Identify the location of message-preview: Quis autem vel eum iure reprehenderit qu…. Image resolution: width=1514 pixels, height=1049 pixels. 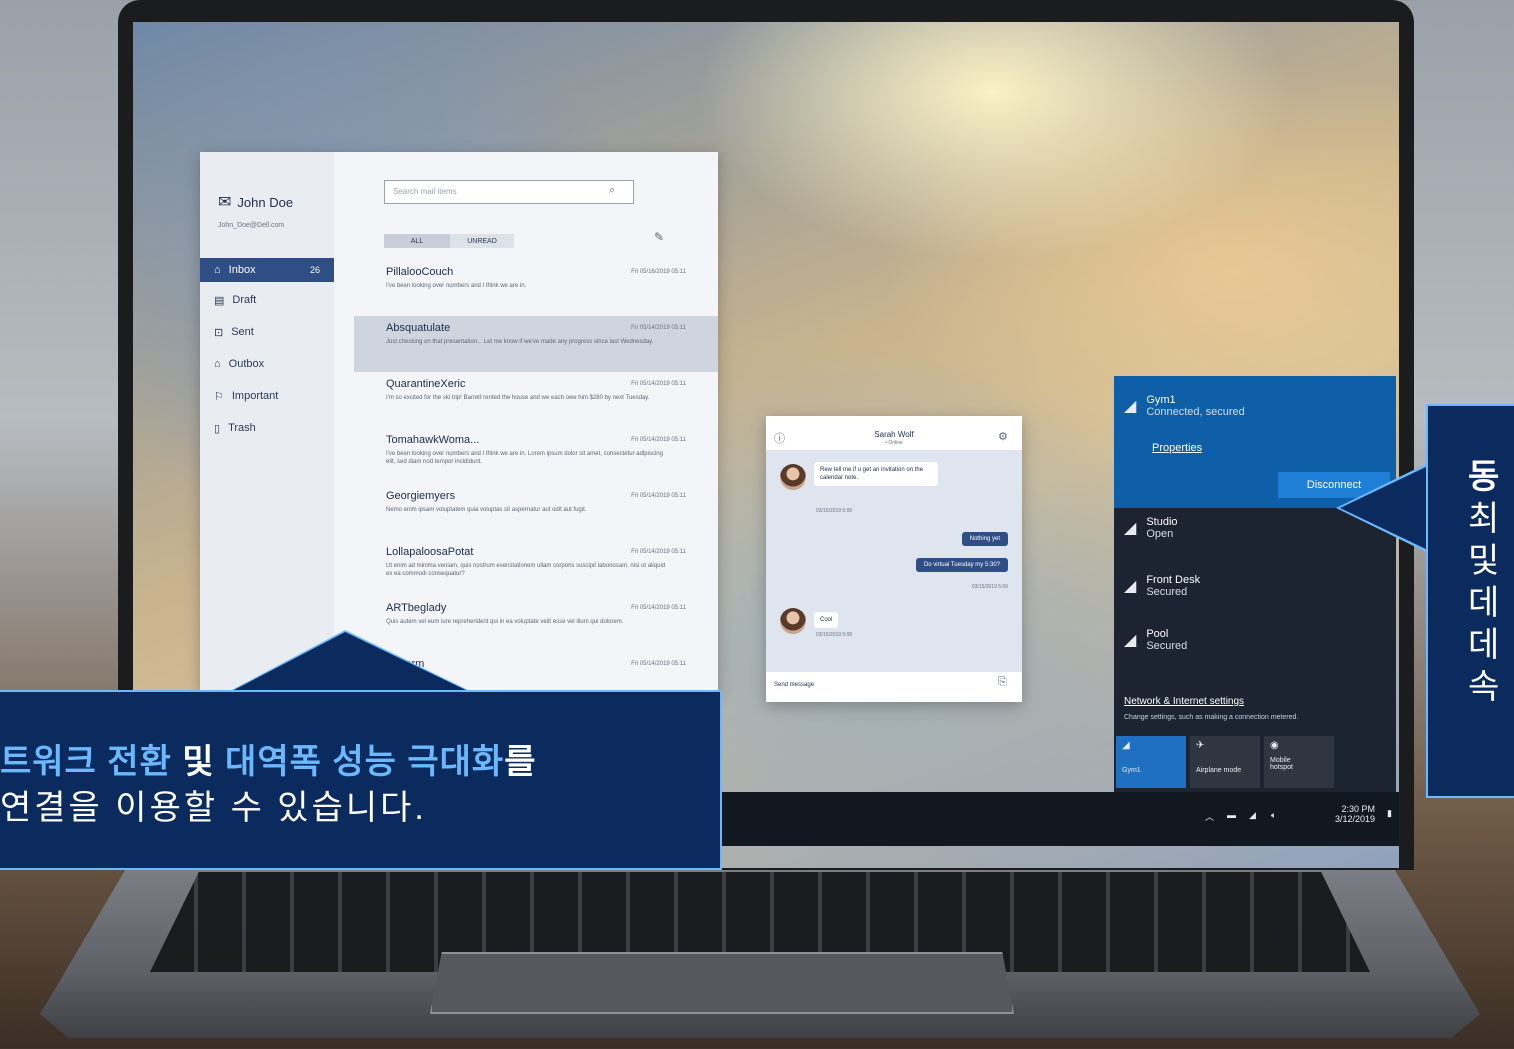
(505, 622).